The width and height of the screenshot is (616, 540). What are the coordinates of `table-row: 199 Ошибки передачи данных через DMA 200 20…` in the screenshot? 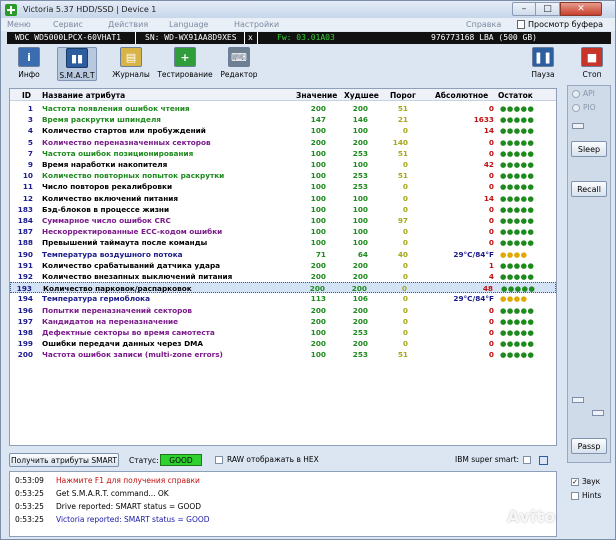 It's located at (283, 343).